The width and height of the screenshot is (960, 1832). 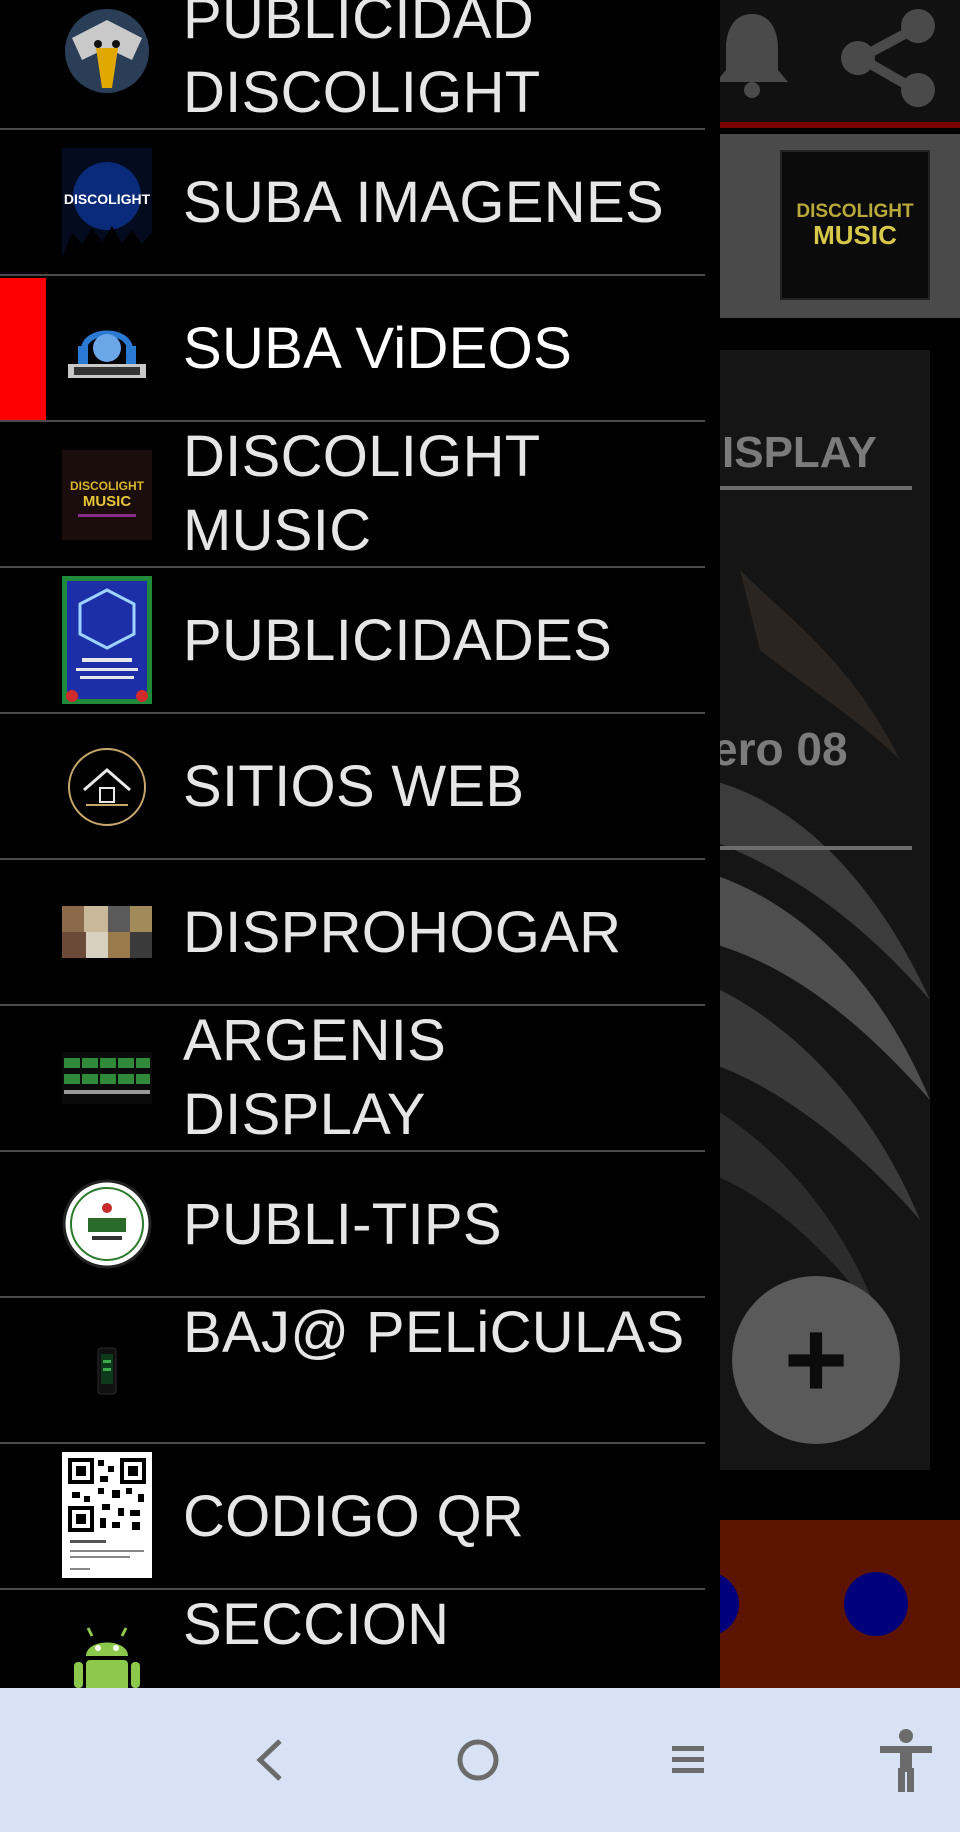 What do you see at coordinates (315, 1077) in the screenshot?
I see `drawer-item-label: ARGENIS DISPLAY` at bounding box center [315, 1077].